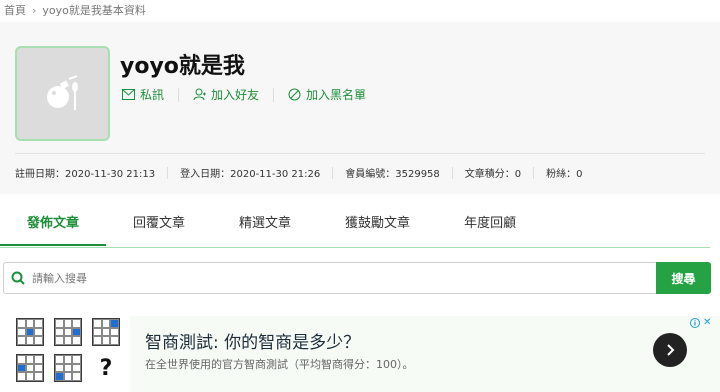  I want to click on ad-image: ?, so click(68, 350).